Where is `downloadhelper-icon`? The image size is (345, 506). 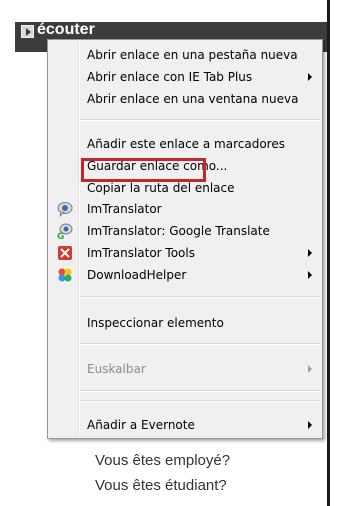 downloadhelper-icon is located at coordinates (65, 275).